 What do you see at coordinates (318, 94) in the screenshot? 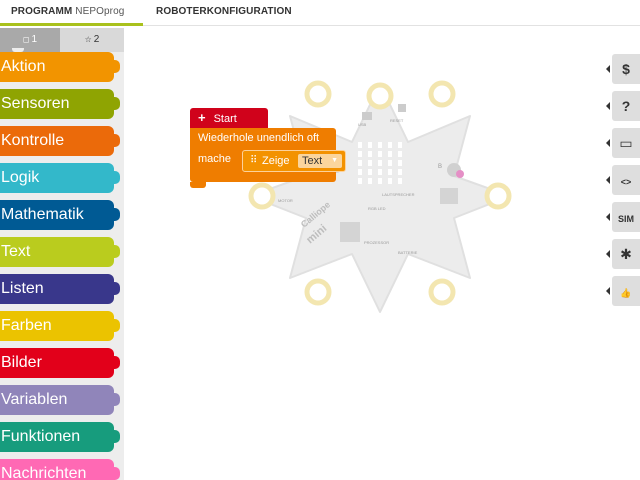
I see `pin-top-left` at bounding box center [318, 94].